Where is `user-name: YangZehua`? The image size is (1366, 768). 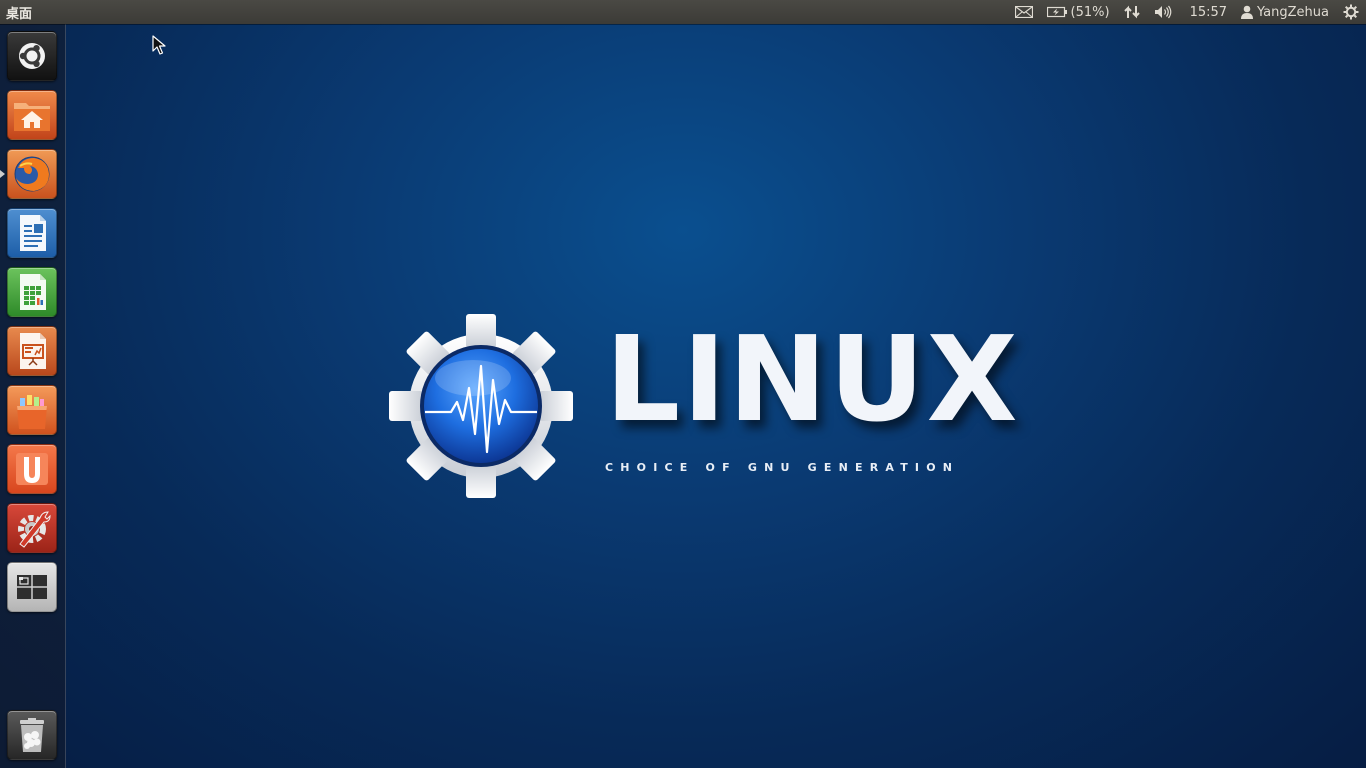
user-name: YangZehua is located at coordinates (1293, 12).